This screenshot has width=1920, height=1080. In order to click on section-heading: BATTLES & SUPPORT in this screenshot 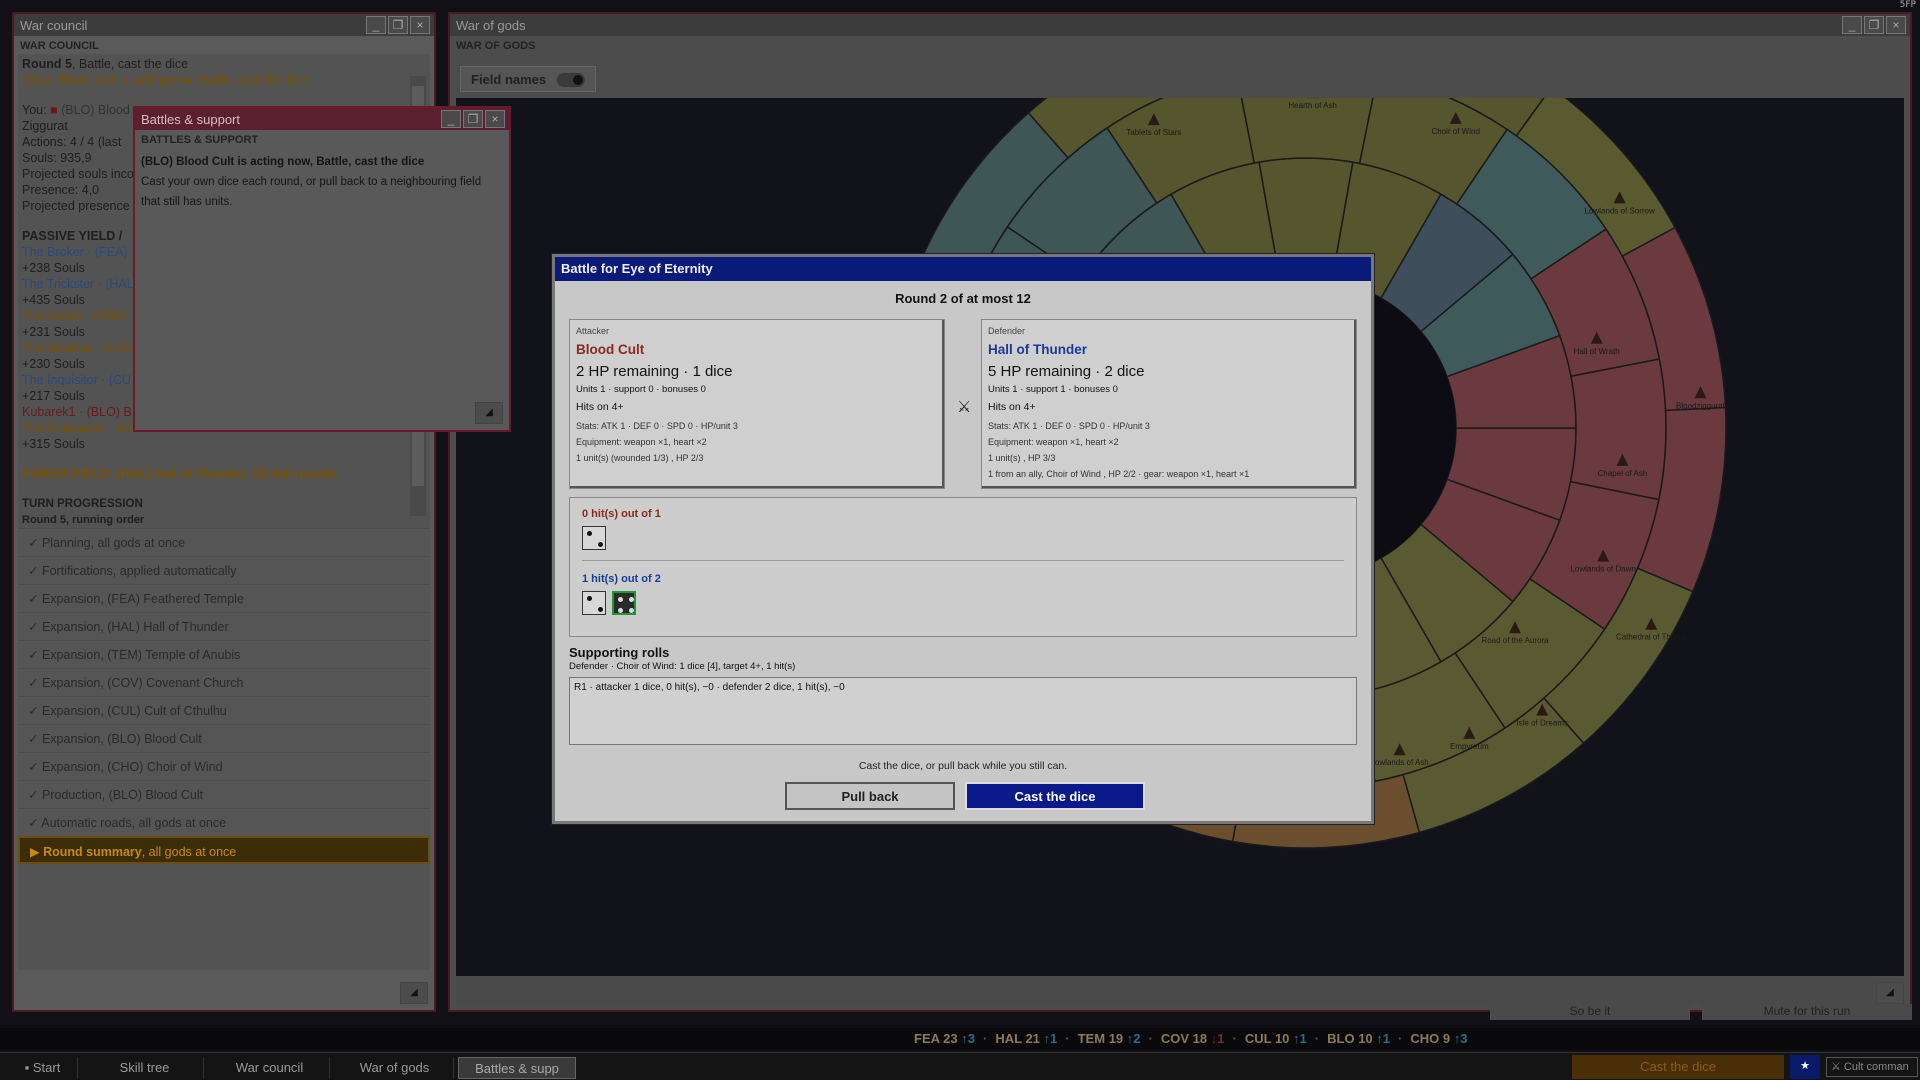, I will do `click(200, 140)`.